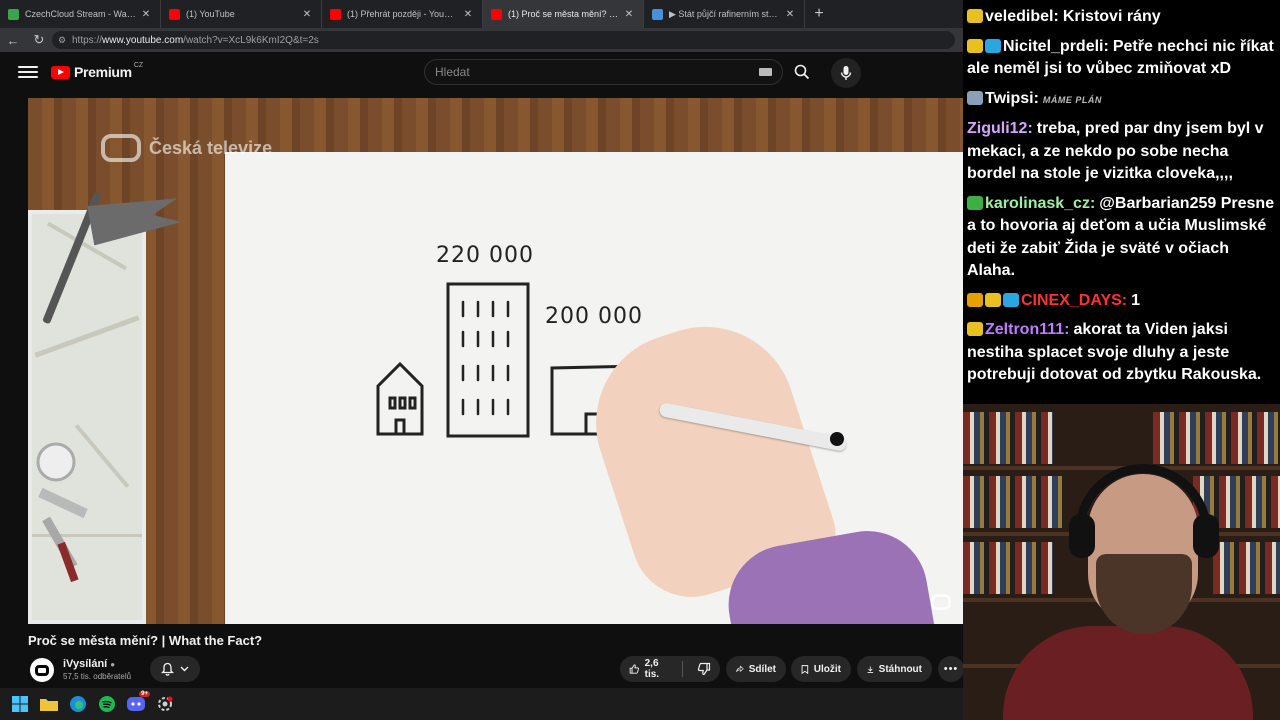 The height and width of the screenshot is (720, 1280). Describe the element at coordinates (1121, 100) in the screenshot. I see `chat-message: Twipsi: MÁME PLÁN` at that location.